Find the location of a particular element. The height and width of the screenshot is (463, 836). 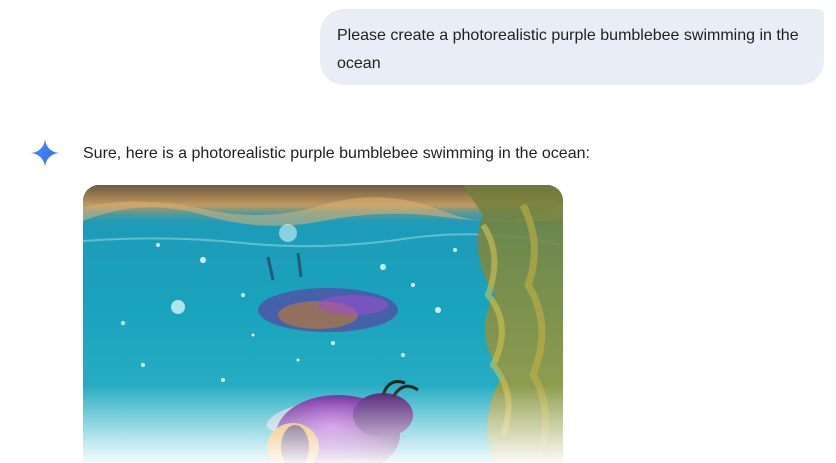

sparkle-icon is located at coordinates (45, 153).